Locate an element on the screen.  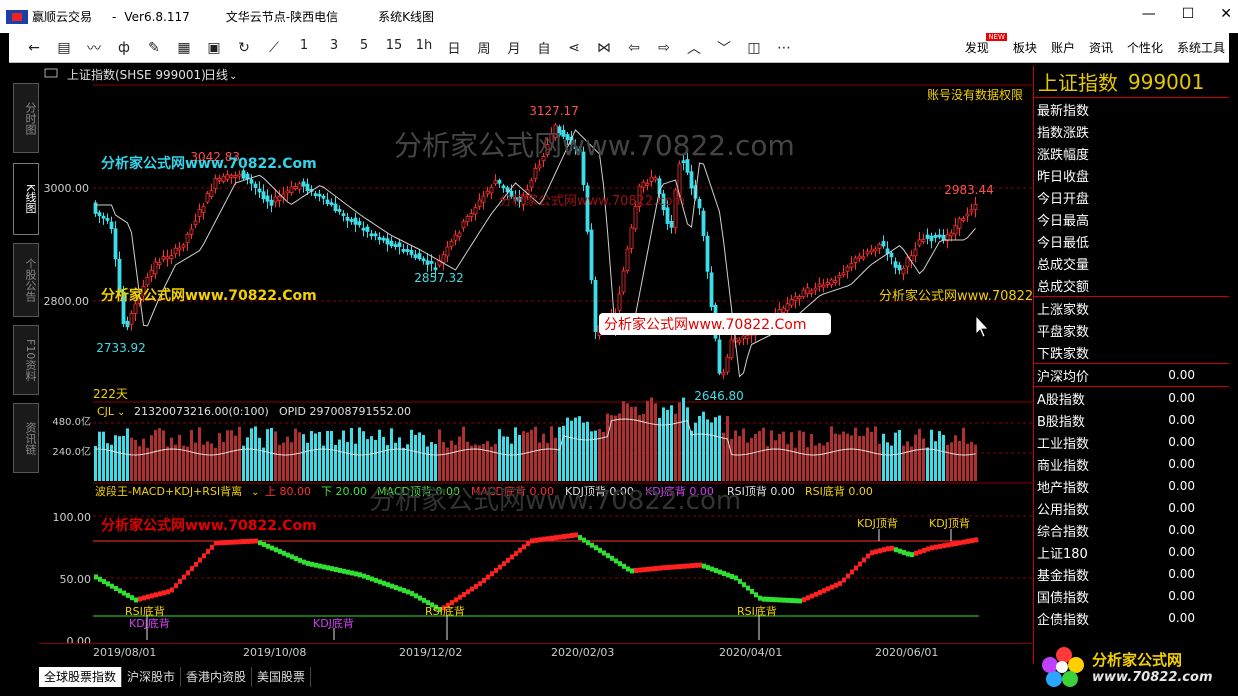
menu-item: 系统工具 is located at coordinates (1201, 47).